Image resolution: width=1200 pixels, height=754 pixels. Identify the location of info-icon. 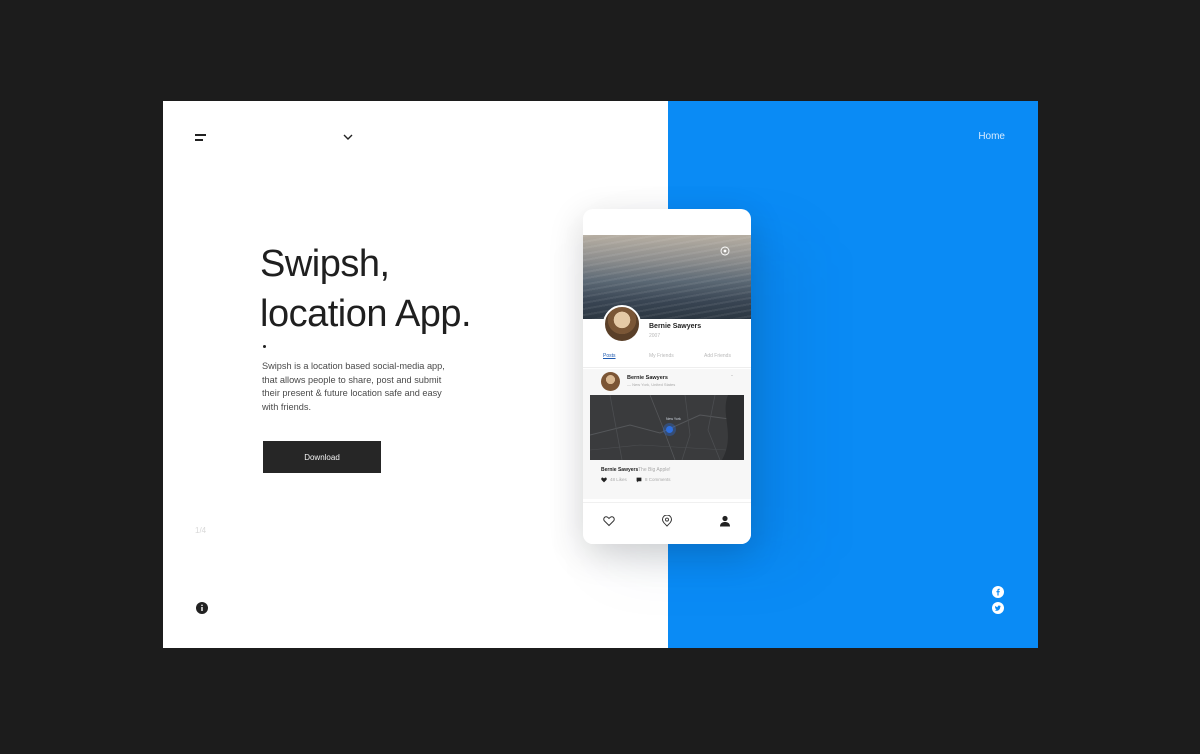
(202, 608).